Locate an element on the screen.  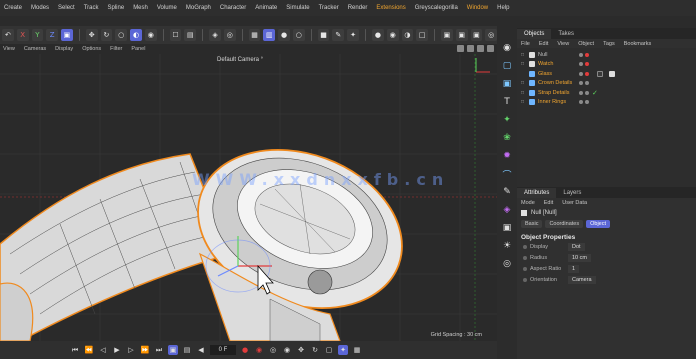
prev-frame-icon: ◁ is located at coordinates (103, 350).